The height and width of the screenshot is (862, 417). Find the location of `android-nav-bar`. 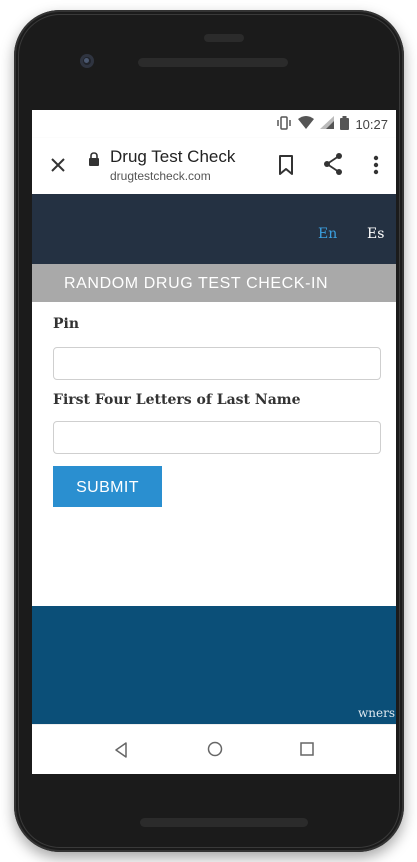

android-nav-bar is located at coordinates (214, 749).